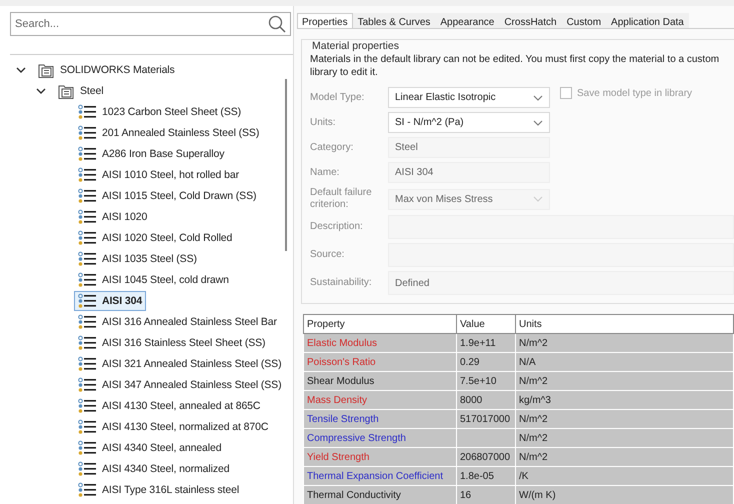 This screenshot has height=504, width=734. Describe the element at coordinates (380, 457) in the screenshot. I see `table-cell: Yield Strength` at that location.